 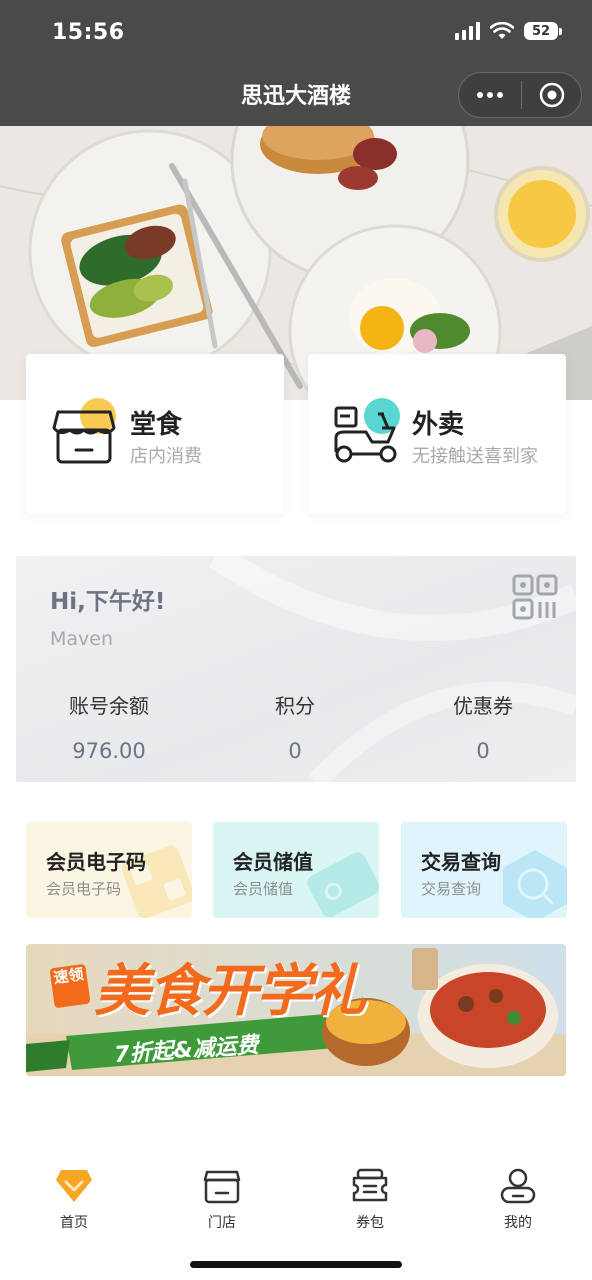 I want to click on more-button, so click(x=490, y=95).